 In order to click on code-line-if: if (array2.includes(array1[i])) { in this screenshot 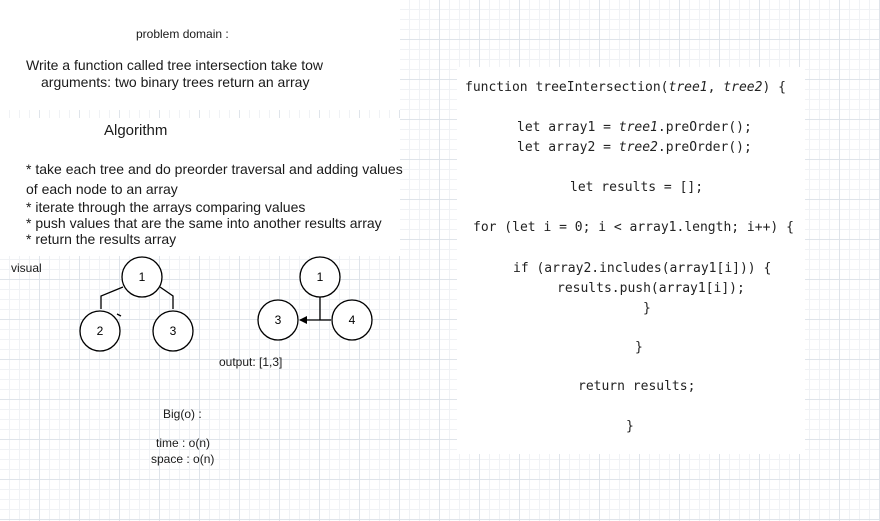, I will do `click(642, 268)`.